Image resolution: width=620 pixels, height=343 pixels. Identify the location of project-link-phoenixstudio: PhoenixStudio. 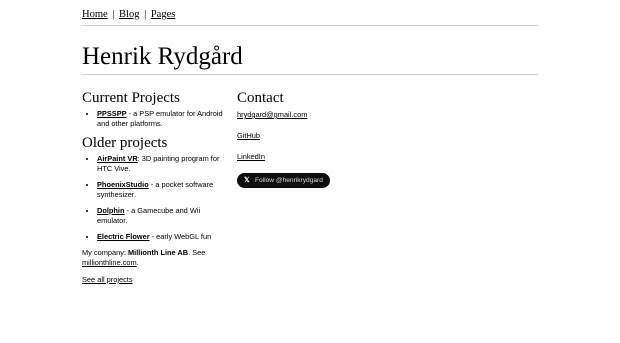
(123, 184).